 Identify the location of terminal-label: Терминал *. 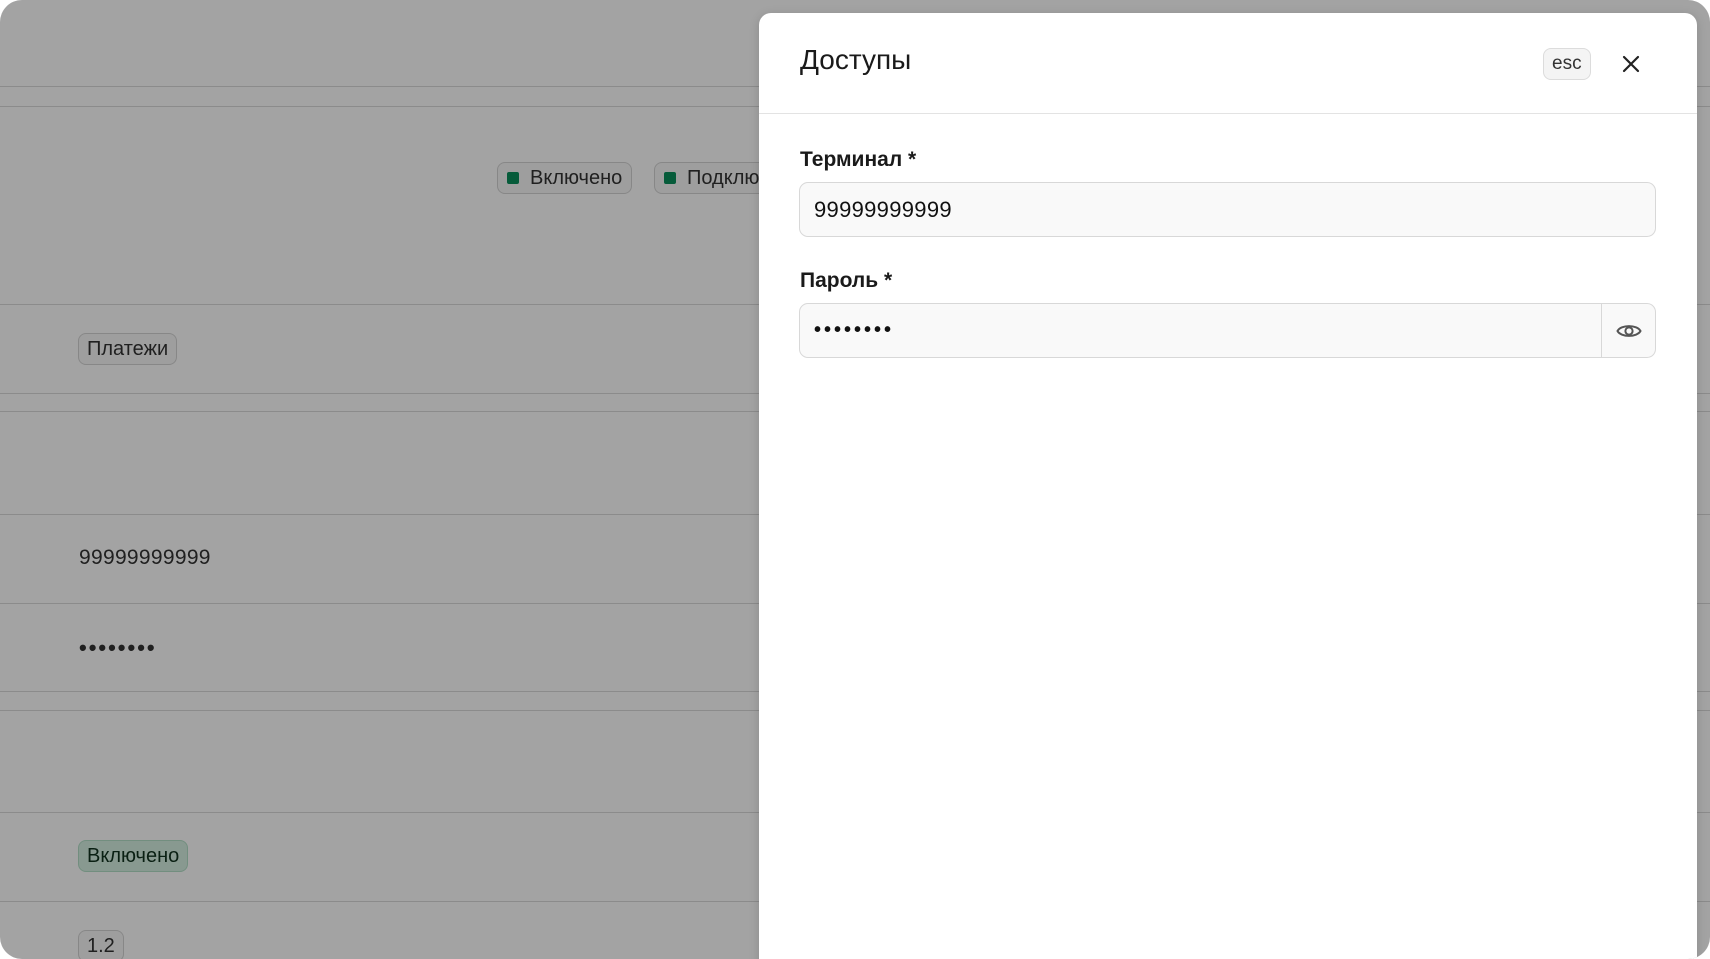
(858, 159).